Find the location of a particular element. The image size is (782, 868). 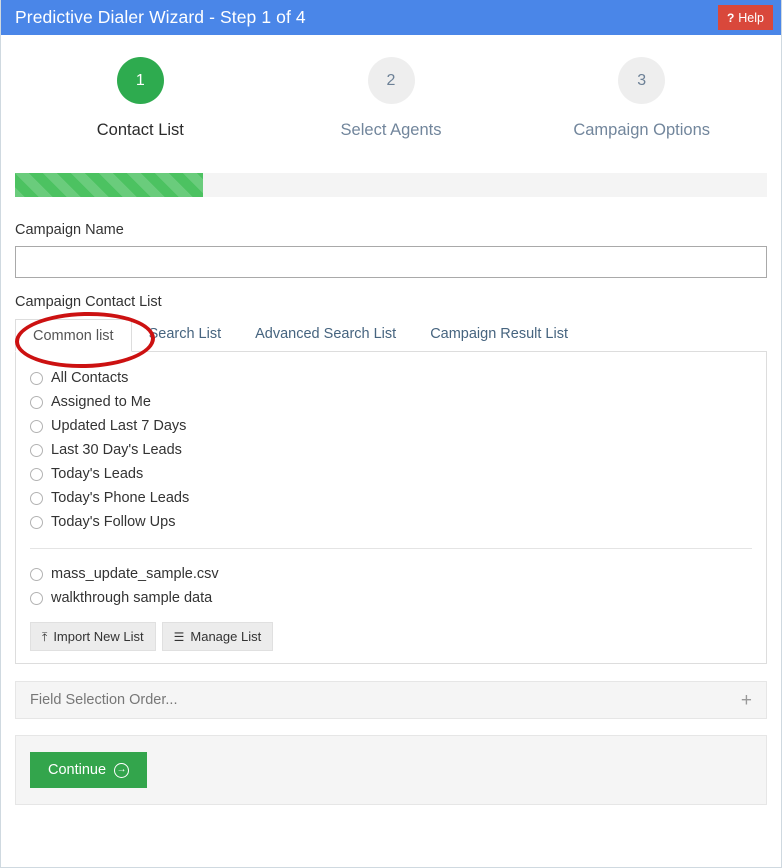

radio-label: mass_update_sample.csv is located at coordinates (135, 574).